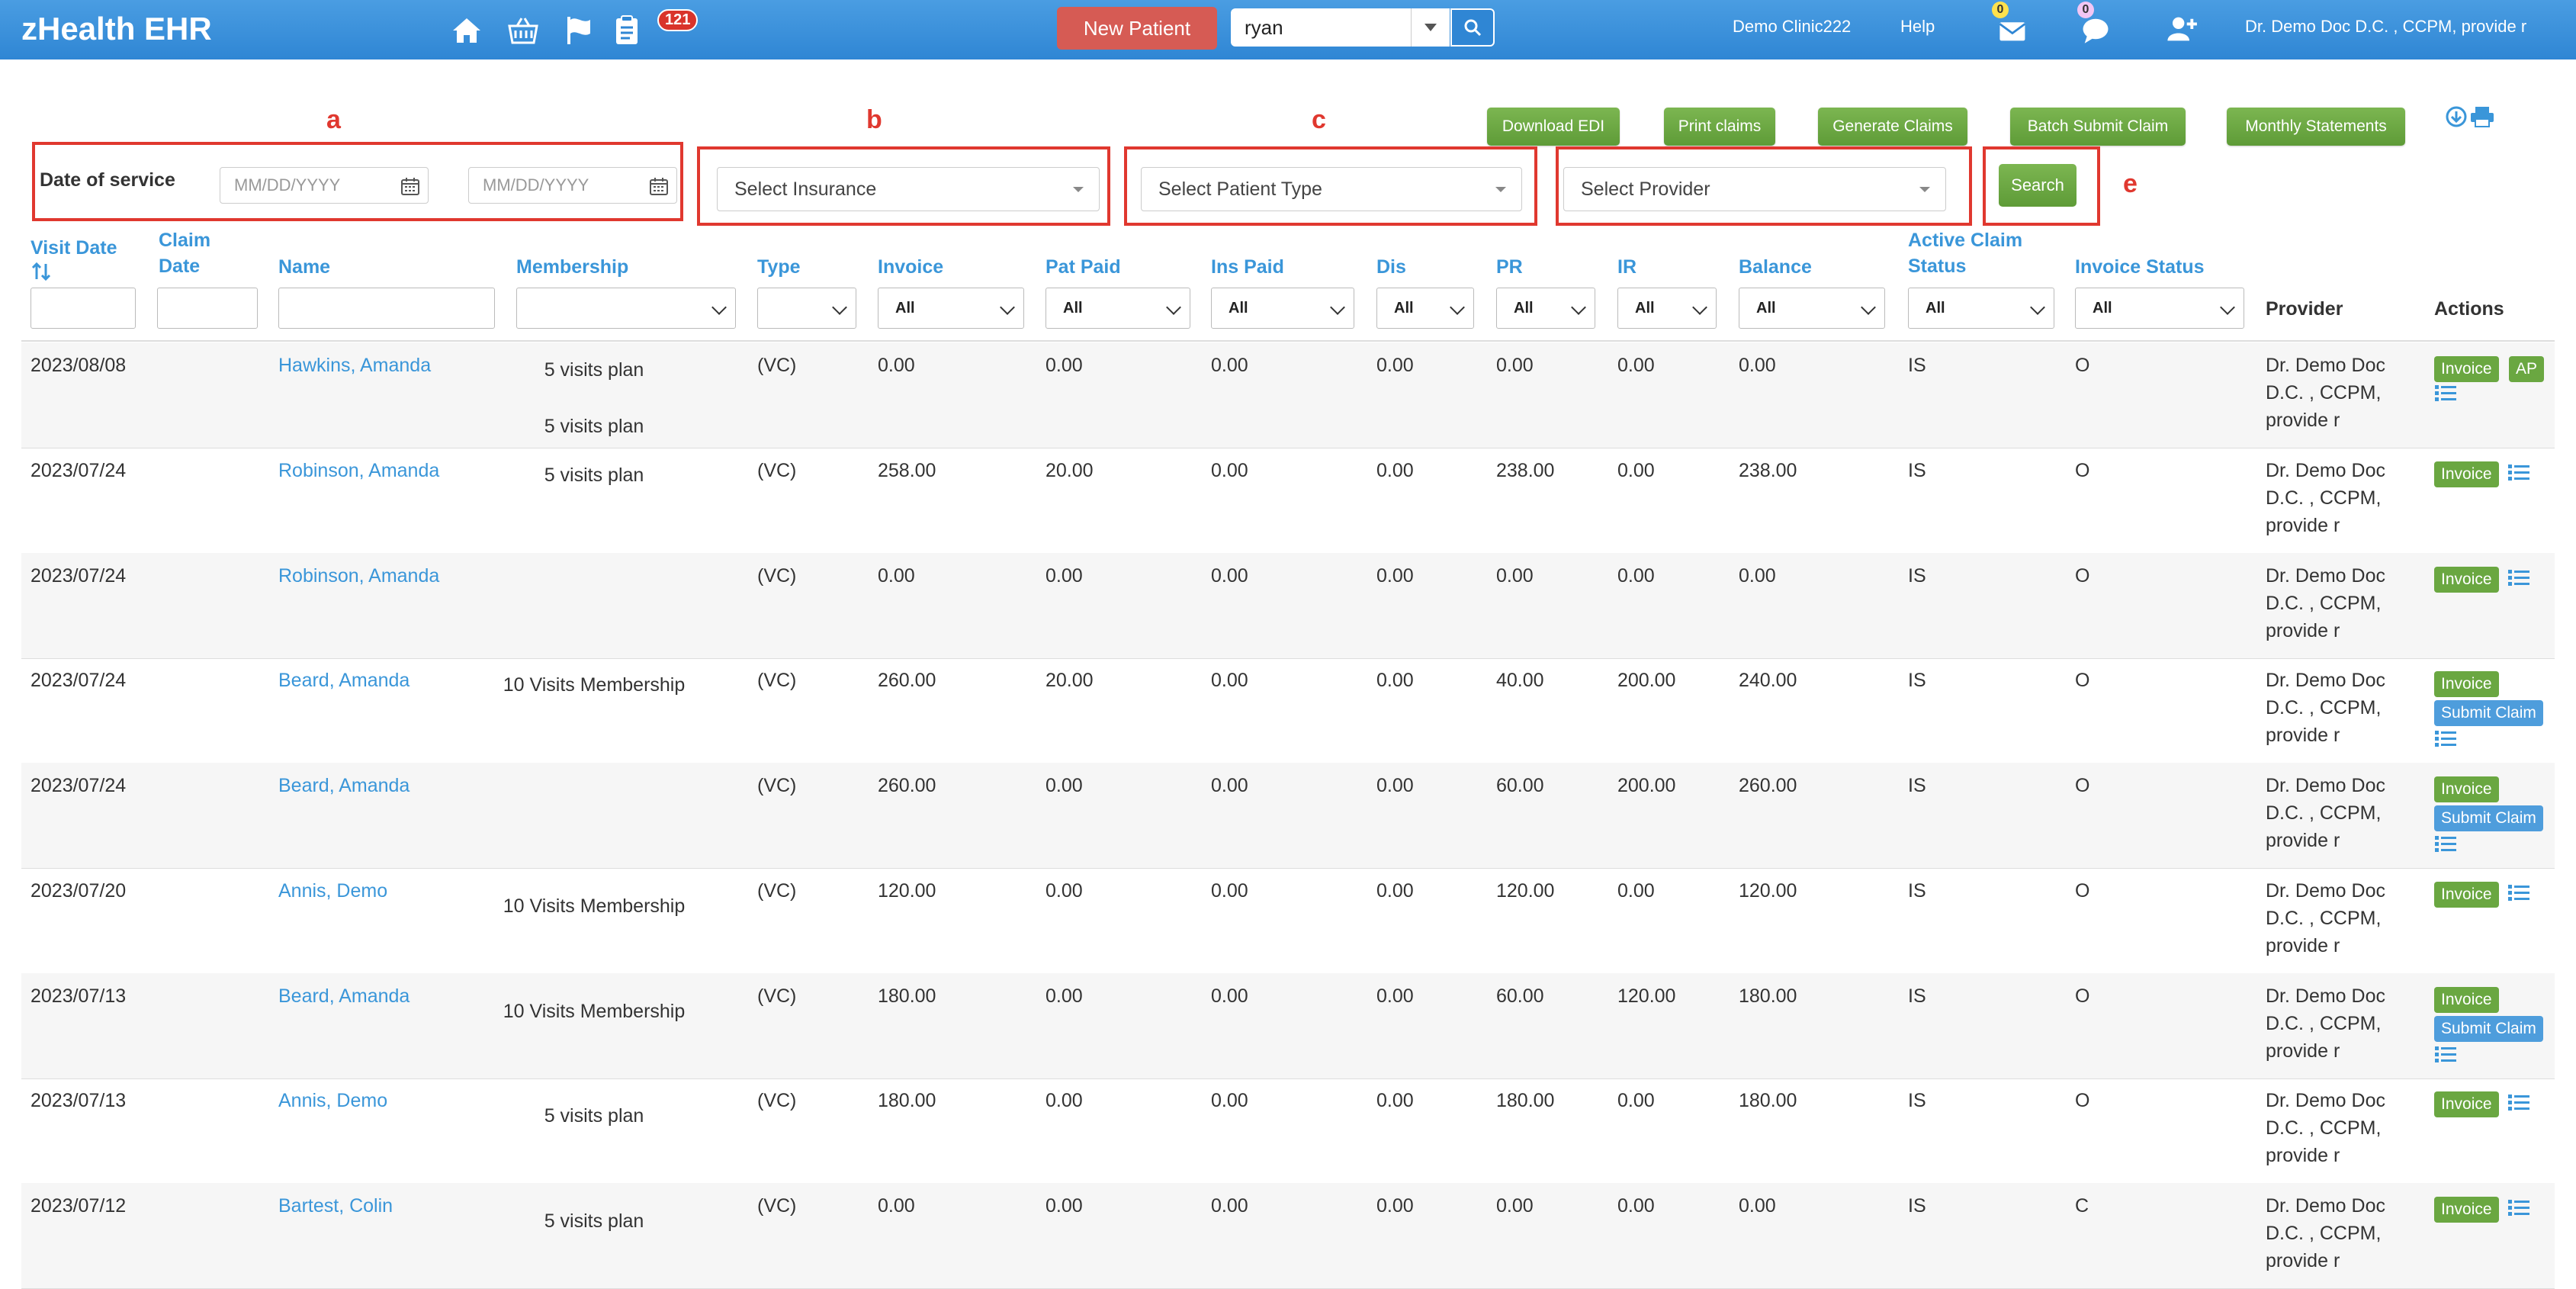  Describe the element at coordinates (1553, 127) in the screenshot. I see `download-edi-button: Download EDI` at that location.